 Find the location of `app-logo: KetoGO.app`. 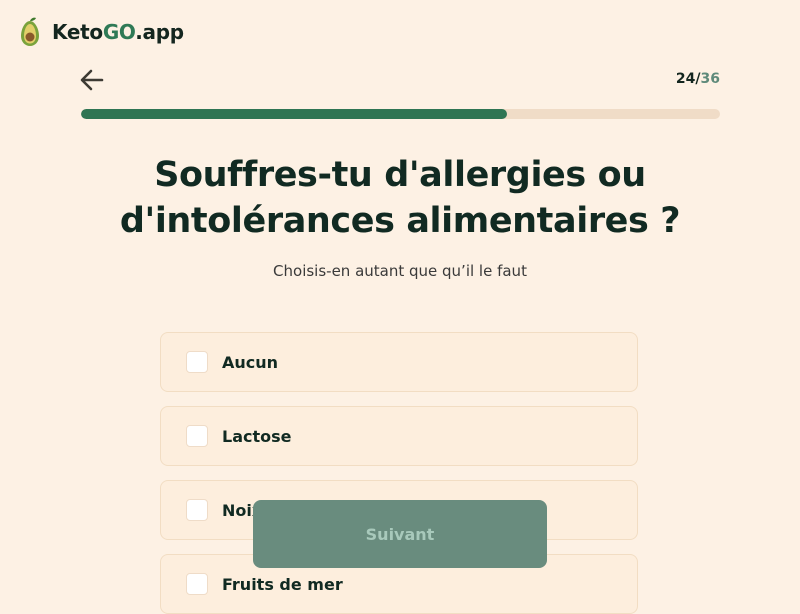

app-logo: KetoGO.app is located at coordinates (100, 32).